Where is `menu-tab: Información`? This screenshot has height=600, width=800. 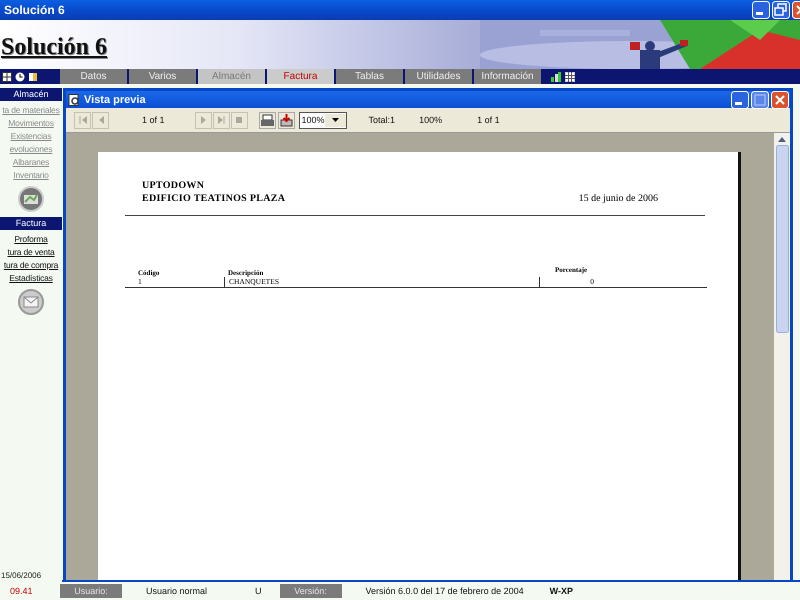
menu-tab: Información is located at coordinates (507, 76).